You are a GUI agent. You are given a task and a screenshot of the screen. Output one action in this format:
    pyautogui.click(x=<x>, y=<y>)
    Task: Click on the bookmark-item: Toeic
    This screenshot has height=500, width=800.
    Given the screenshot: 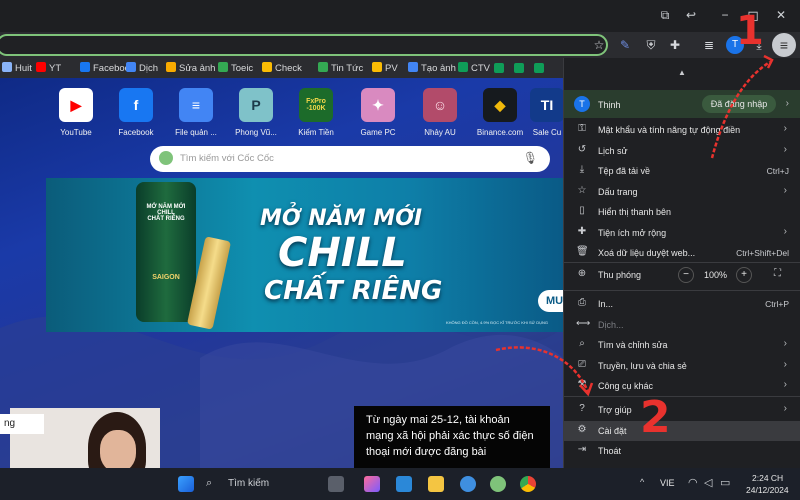 What is the action you would take?
    pyautogui.click(x=235, y=68)
    